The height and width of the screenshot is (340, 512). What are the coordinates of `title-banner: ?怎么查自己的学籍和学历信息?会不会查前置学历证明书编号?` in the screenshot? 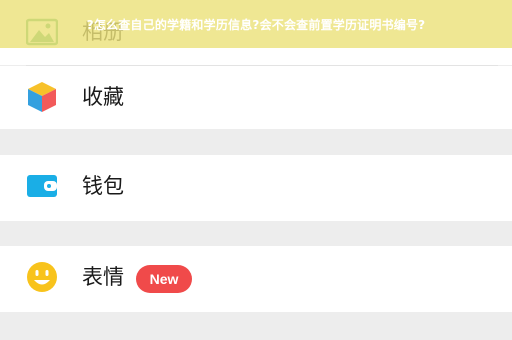 It's located at (256, 24).